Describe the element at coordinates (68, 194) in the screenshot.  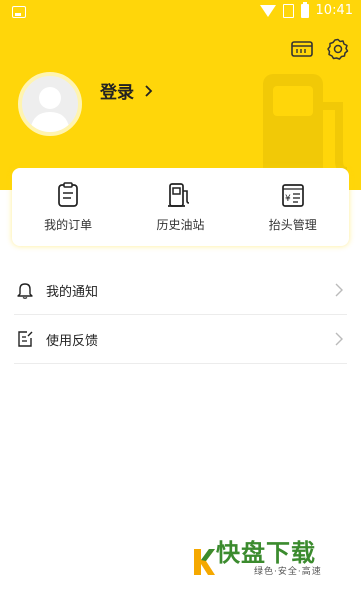
I see `order-icon` at that location.